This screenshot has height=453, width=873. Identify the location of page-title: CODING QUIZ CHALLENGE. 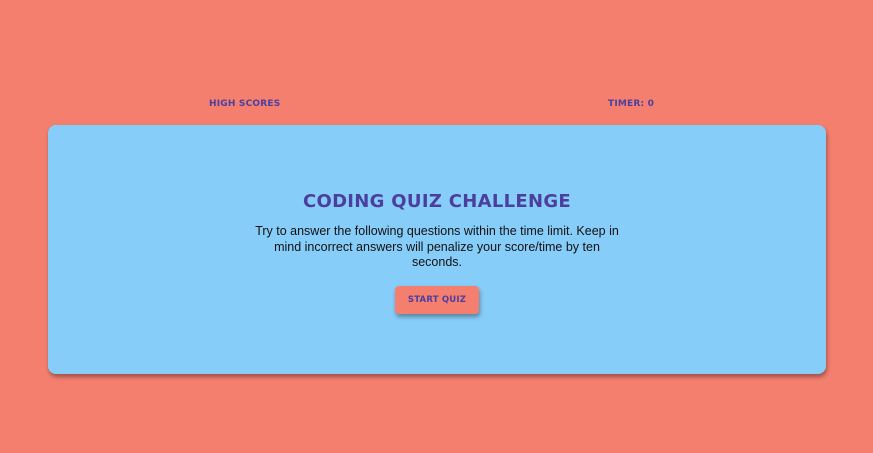
(437, 201).